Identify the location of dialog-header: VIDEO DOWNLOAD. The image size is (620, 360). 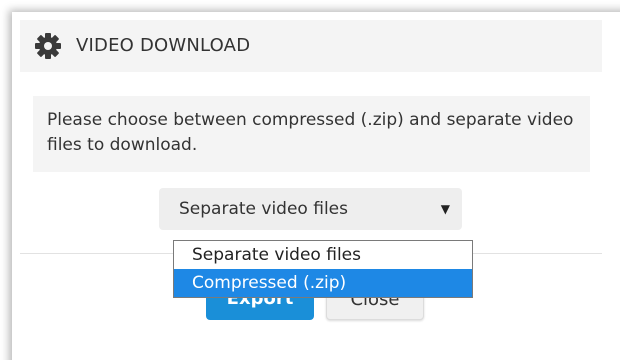
(311, 46).